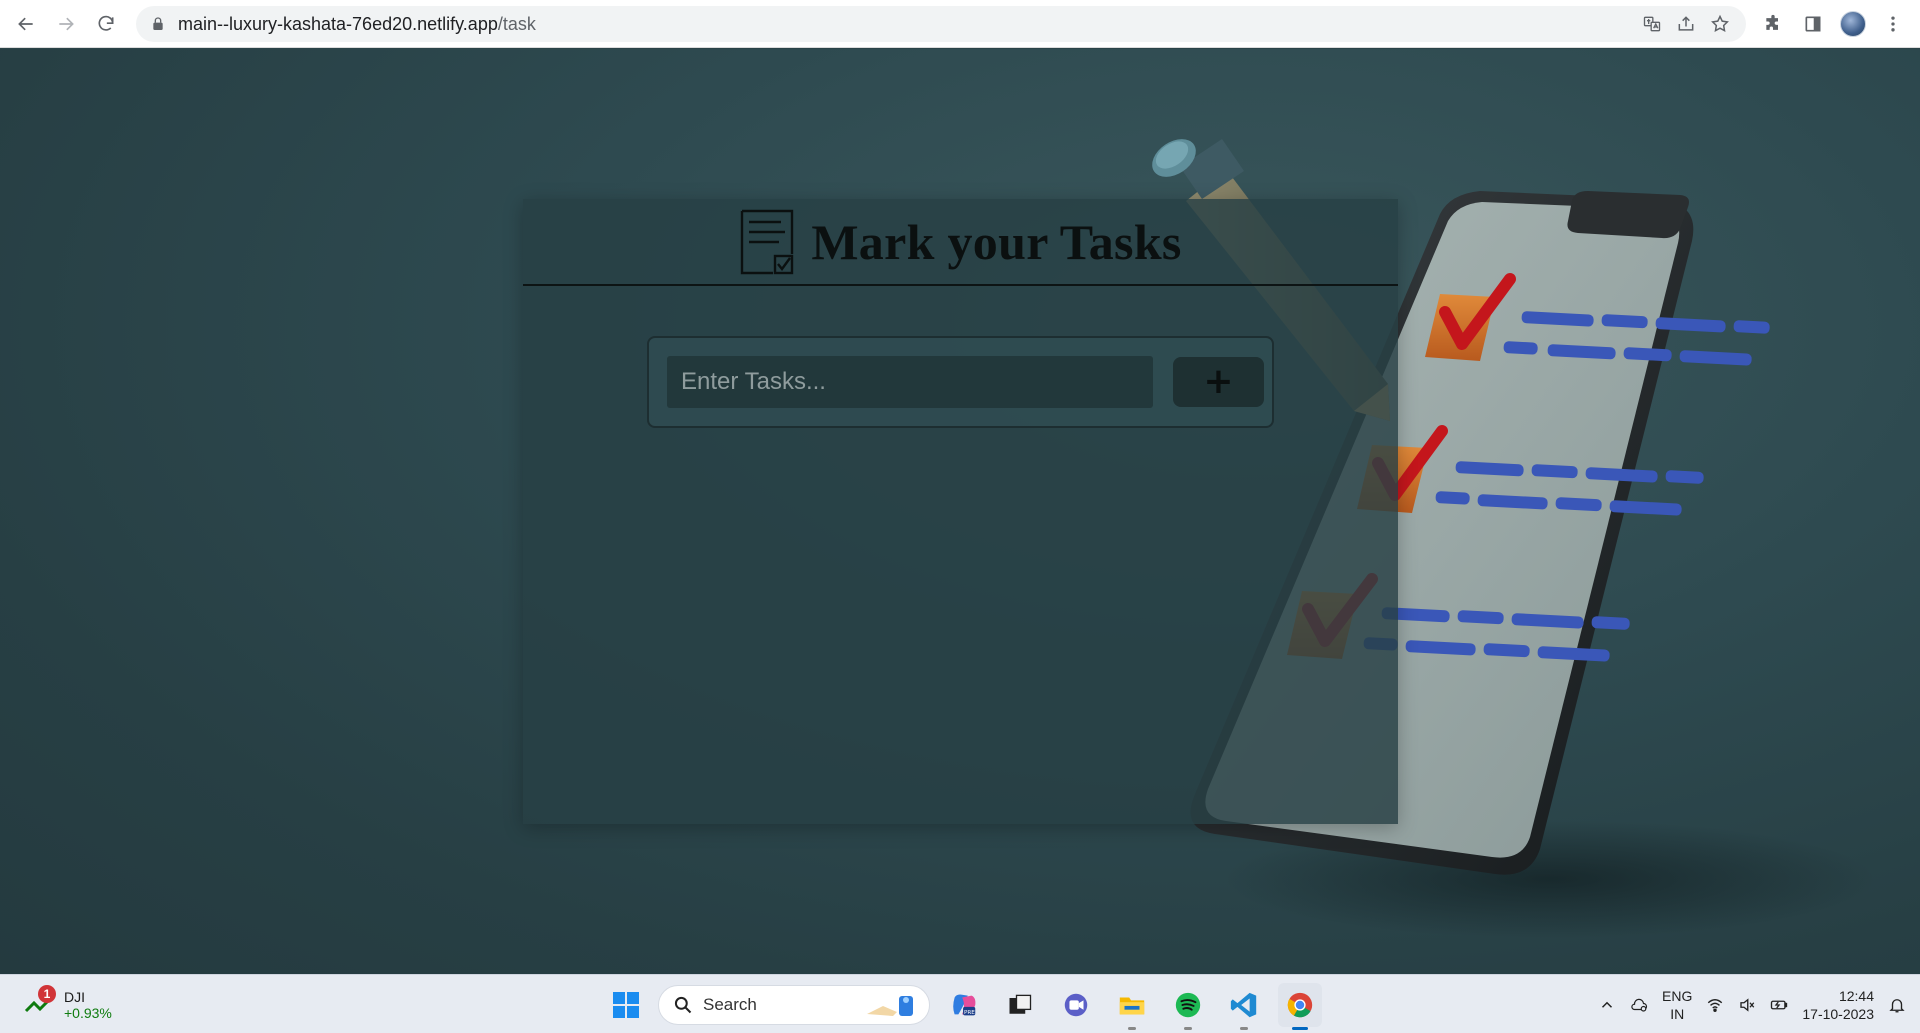 The image size is (1920, 1033). I want to click on taskbar-center: Search PRE, so click(964, 1005).